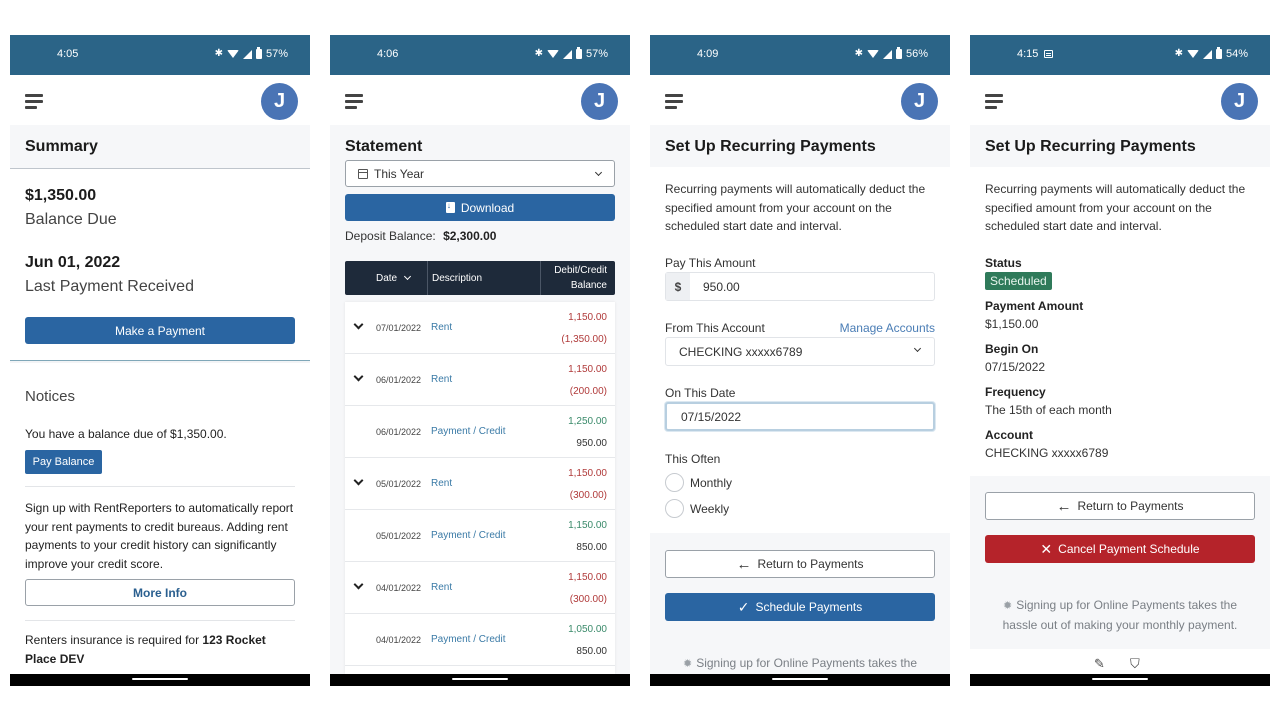 The height and width of the screenshot is (720, 1280). What do you see at coordinates (674, 508) in the screenshot?
I see `radio-weekly` at bounding box center [674, 508].